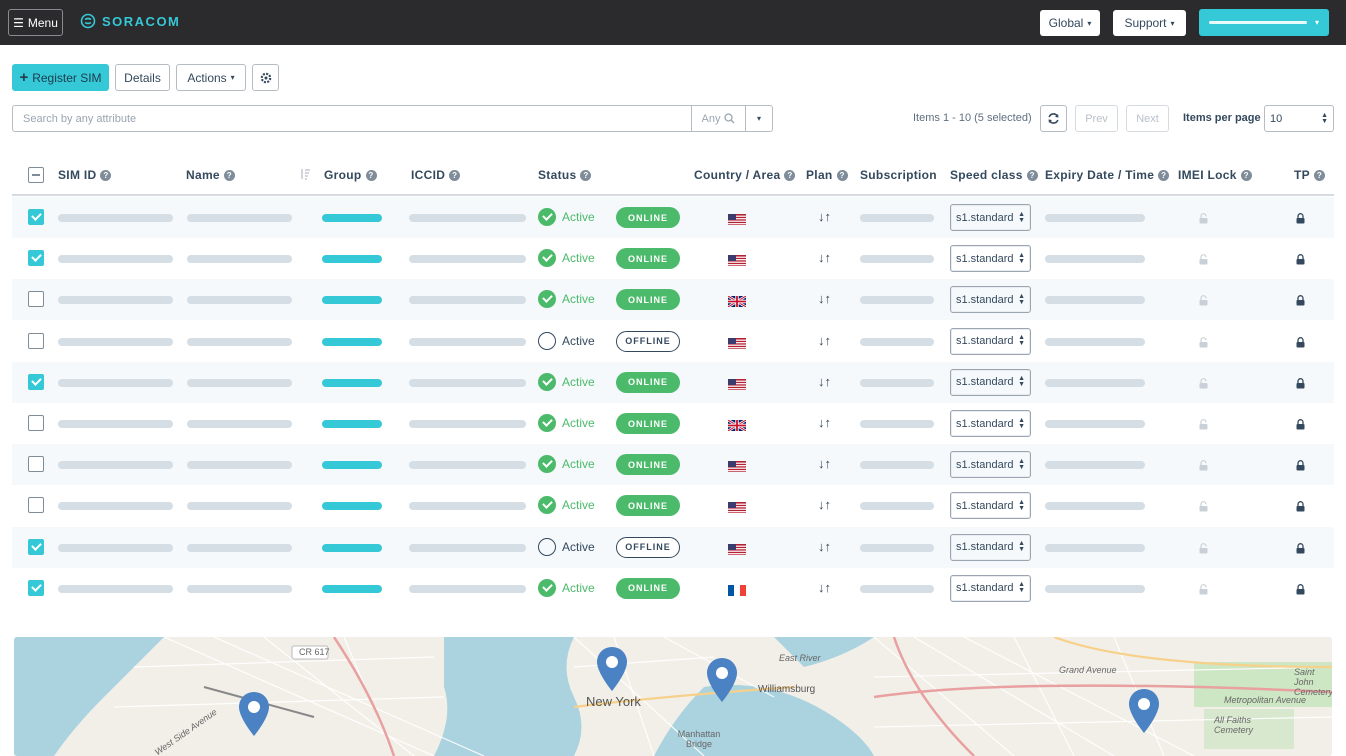 Image resolution: width=1346 pixels, height=756 pixels. What do you see at coordinates (352, 118) in the screenshot?
I see `search-input` at bounding box center [352, 118].